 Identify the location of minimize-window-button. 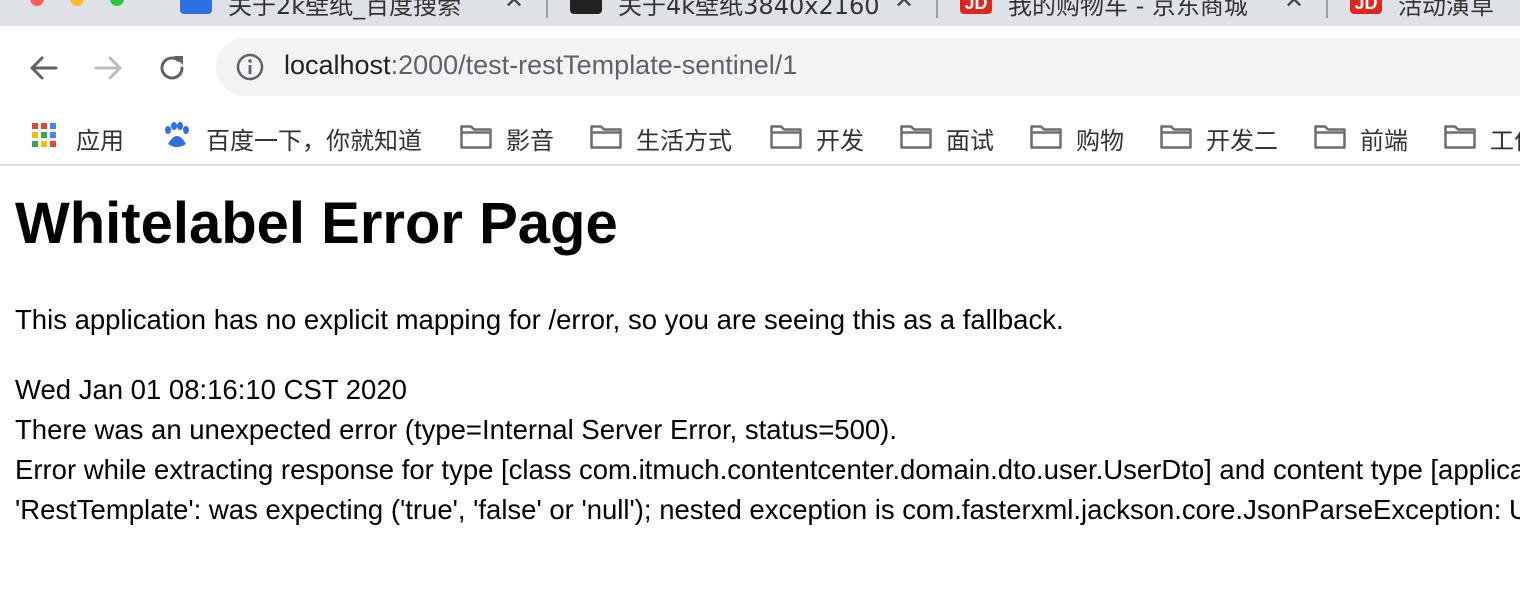
(77, 3).